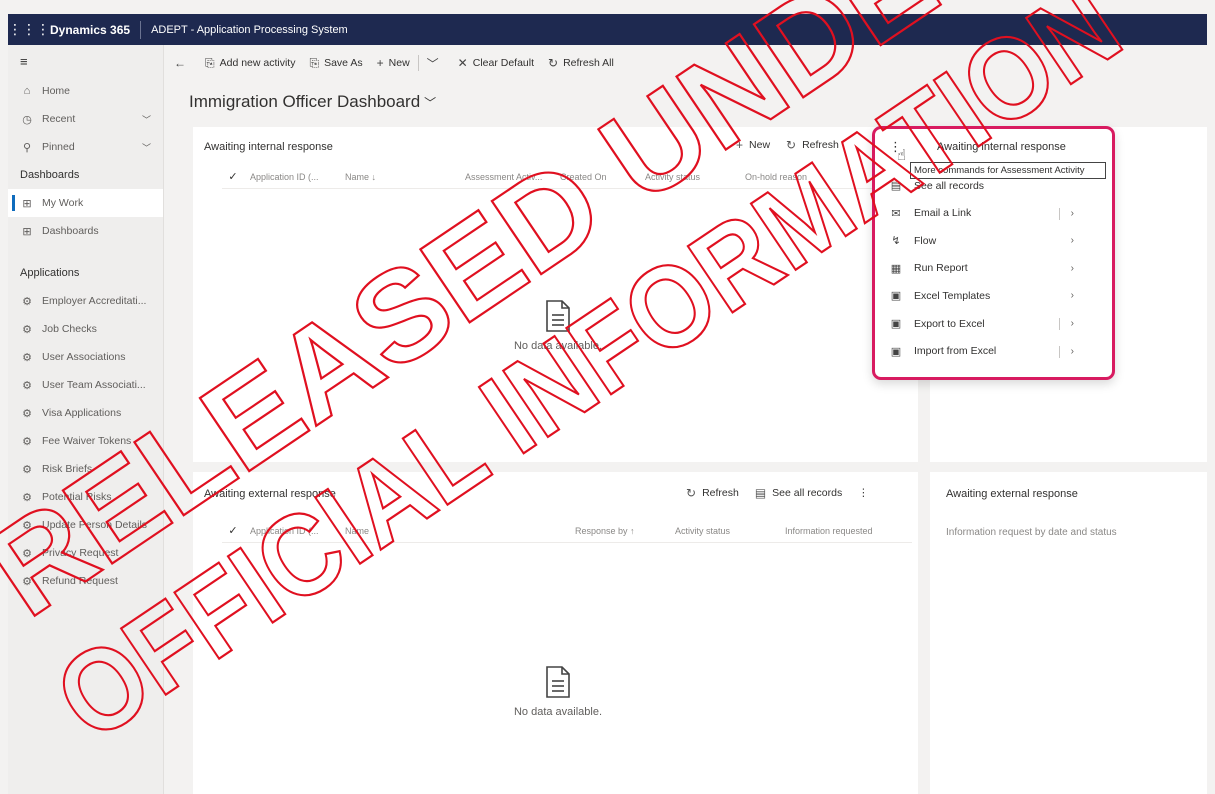 The height and width of the screenshot is (794, 1215). Describe the element at coordinates (596, 177) in the screenshot. I see `column-header: Created On` at that location.